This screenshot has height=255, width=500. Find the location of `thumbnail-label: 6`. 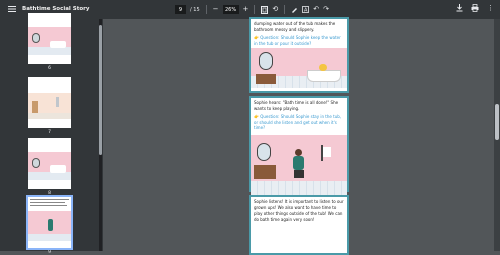

thumbnail-label: 6 is located at coordinates (49, 68).